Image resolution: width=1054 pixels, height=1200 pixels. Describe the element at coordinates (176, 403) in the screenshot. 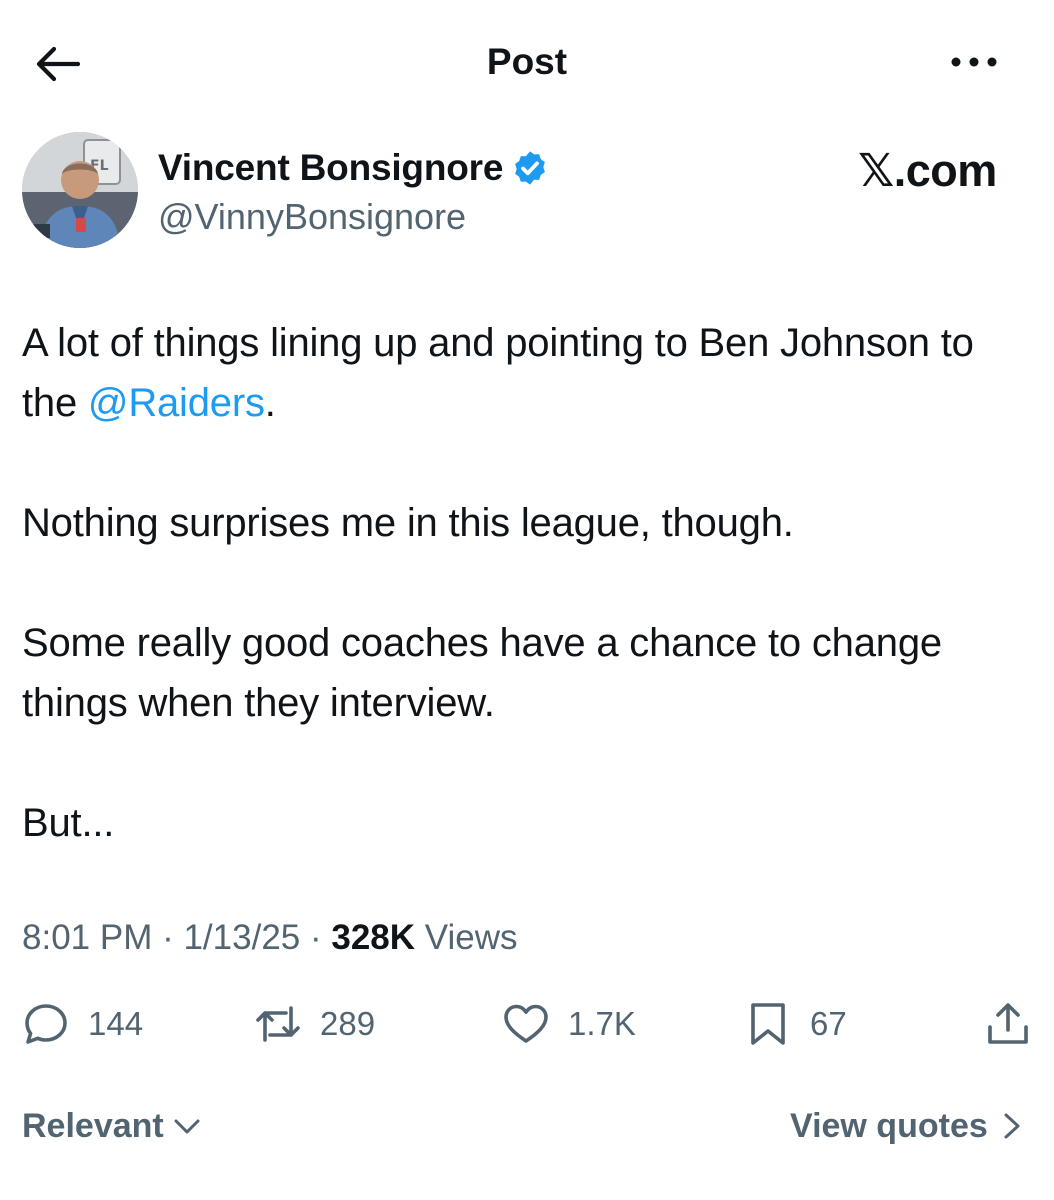

I see `mention-link: @Raiders` at that location.